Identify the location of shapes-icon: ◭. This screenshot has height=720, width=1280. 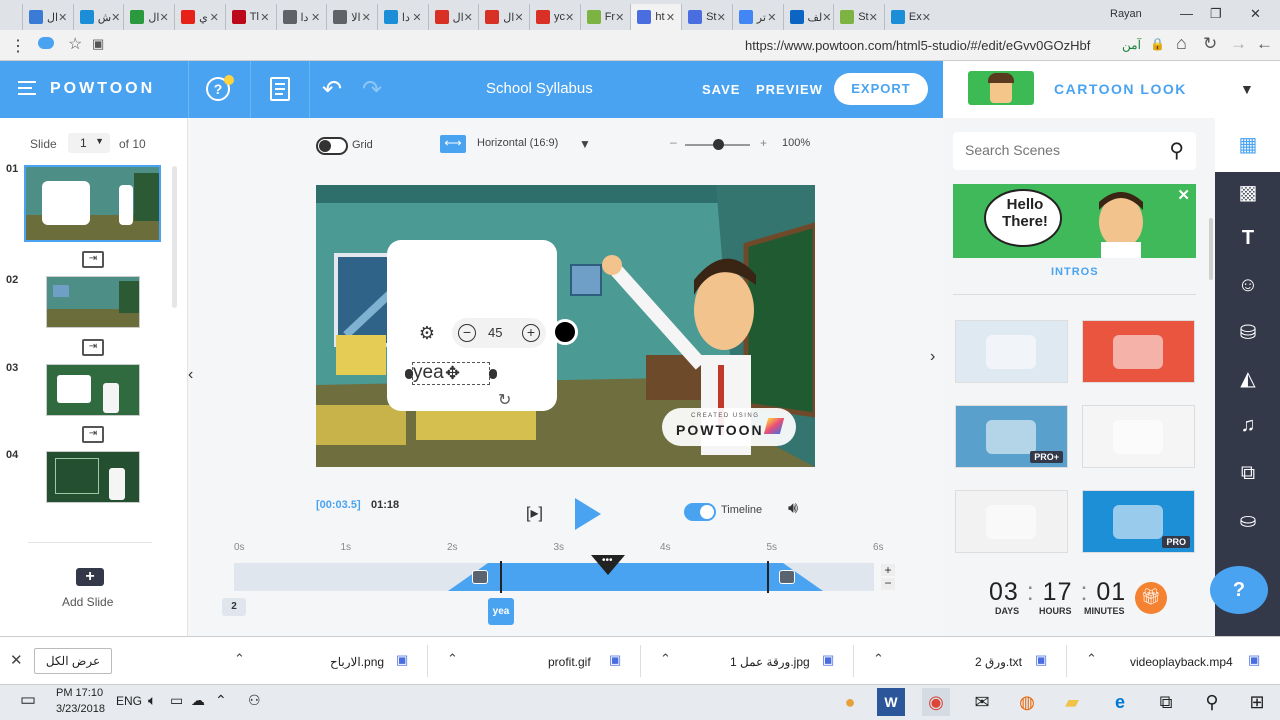
(1248, 379).